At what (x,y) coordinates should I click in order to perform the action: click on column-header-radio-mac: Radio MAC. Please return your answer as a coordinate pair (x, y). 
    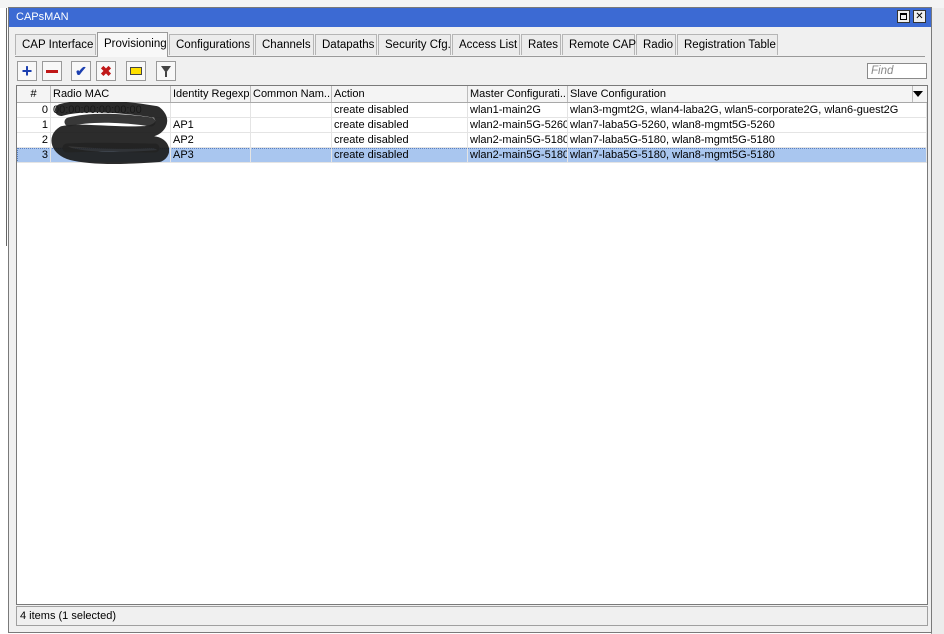
    Looking at the image, I should click on (111, 94).